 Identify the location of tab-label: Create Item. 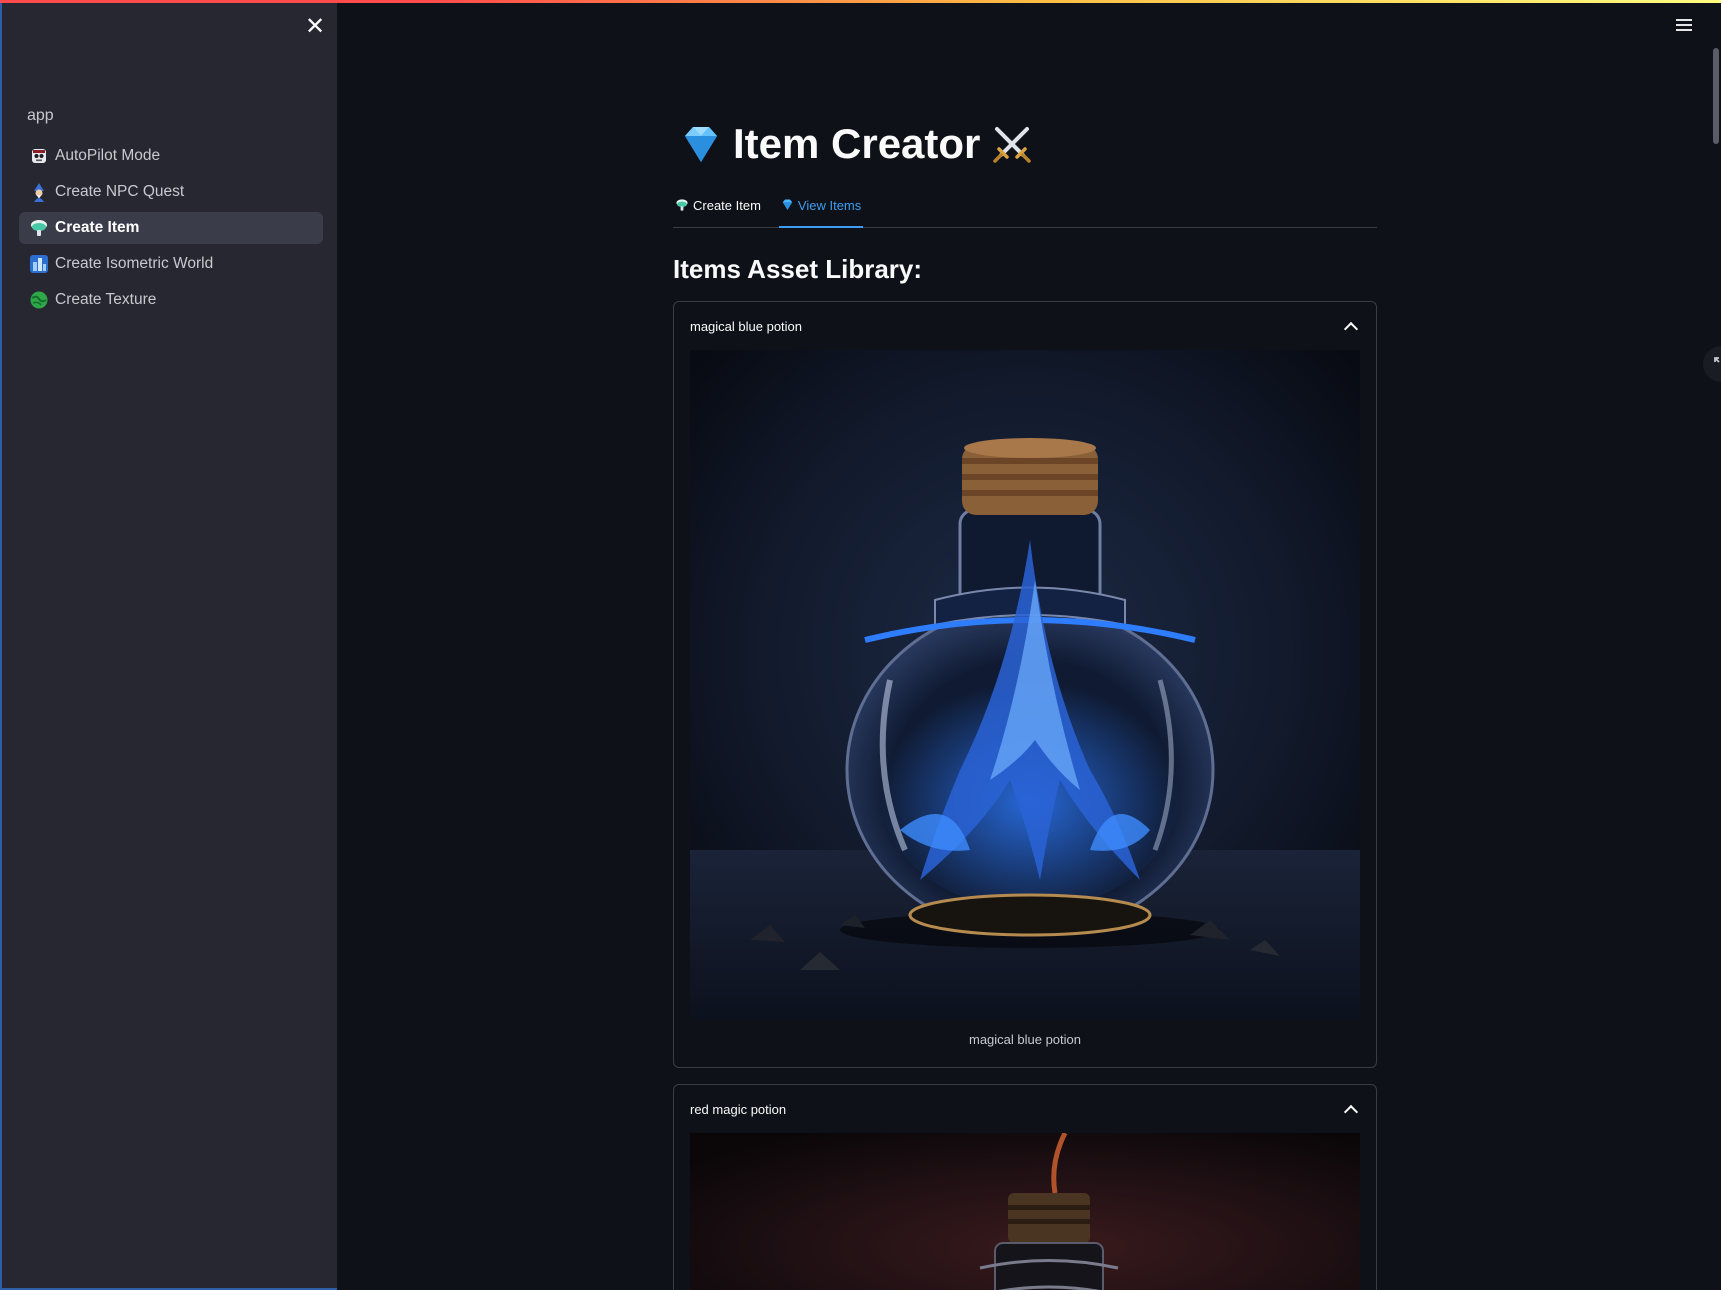
(727, 205).